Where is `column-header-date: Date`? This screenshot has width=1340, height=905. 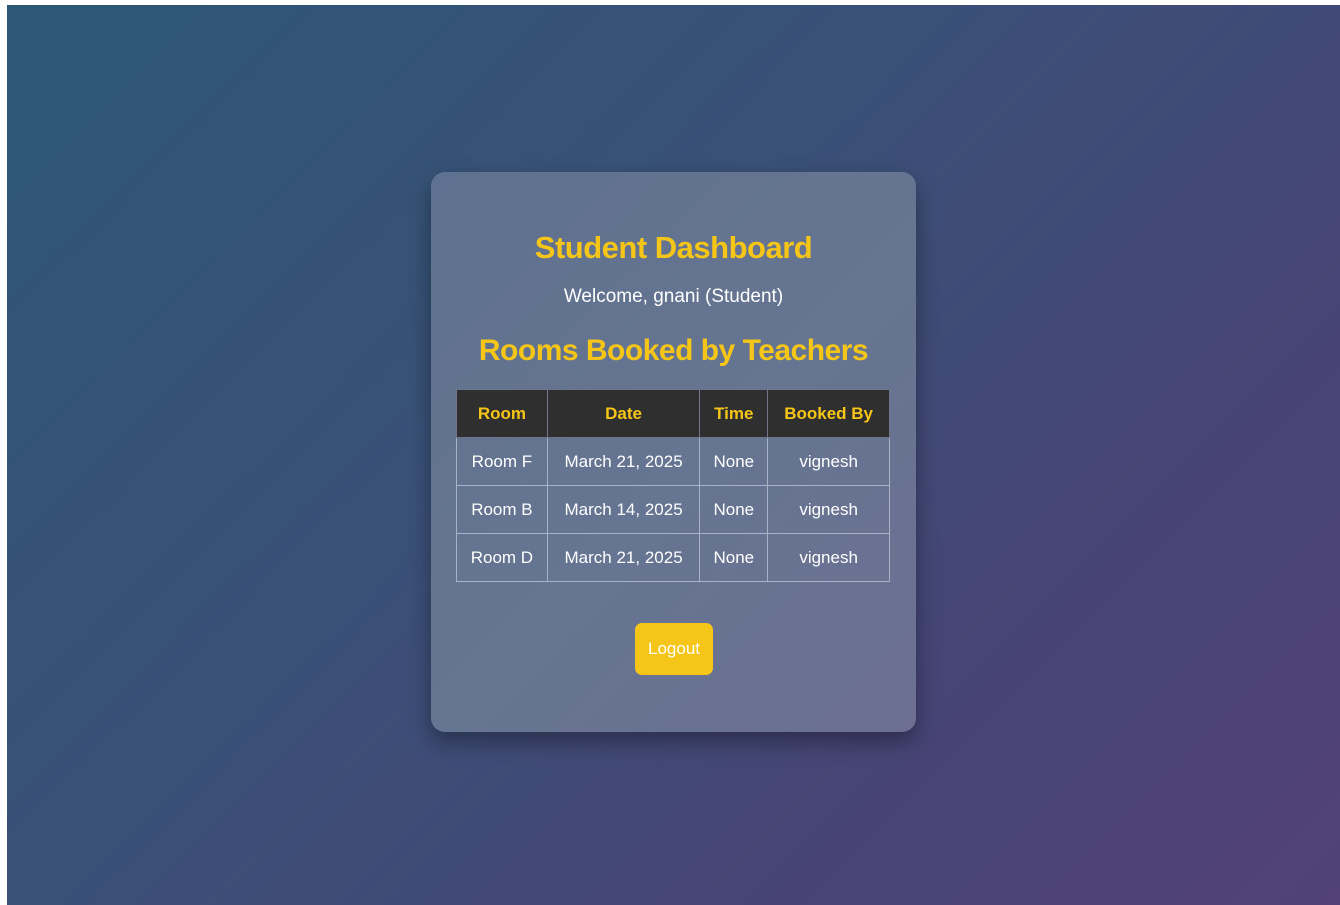
column-header-date: Date is located at coordinates (623, 413).